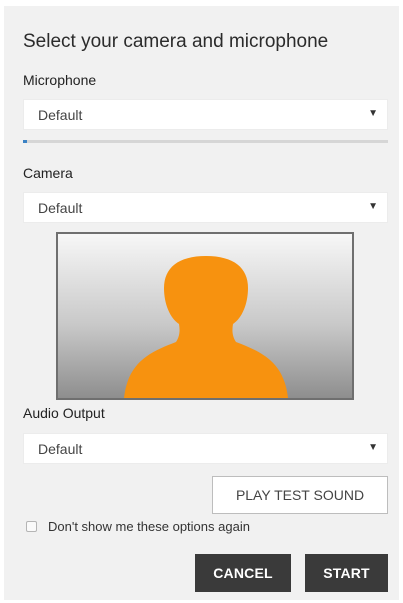  What do you see at coordinates (205, 207) in the screenshot?
I see `camera-select: Default ▼` at bounding box center [205, 207].